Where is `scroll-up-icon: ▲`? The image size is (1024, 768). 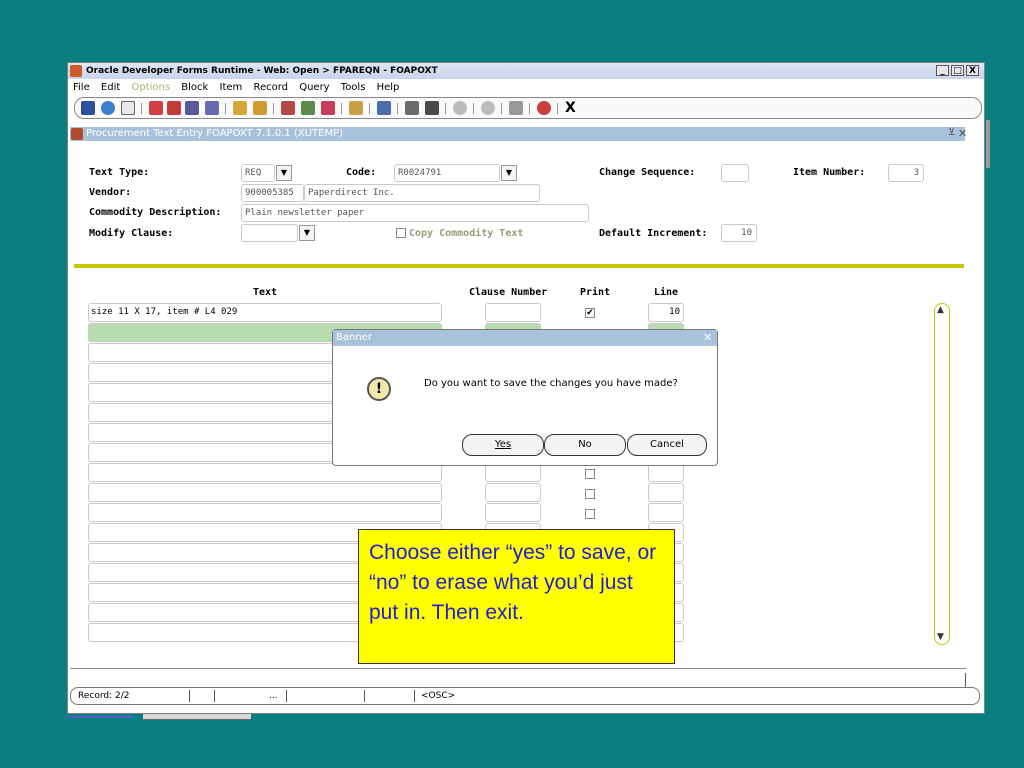 scroll-up-icon: ▲ is located at coordinates (940, 310).